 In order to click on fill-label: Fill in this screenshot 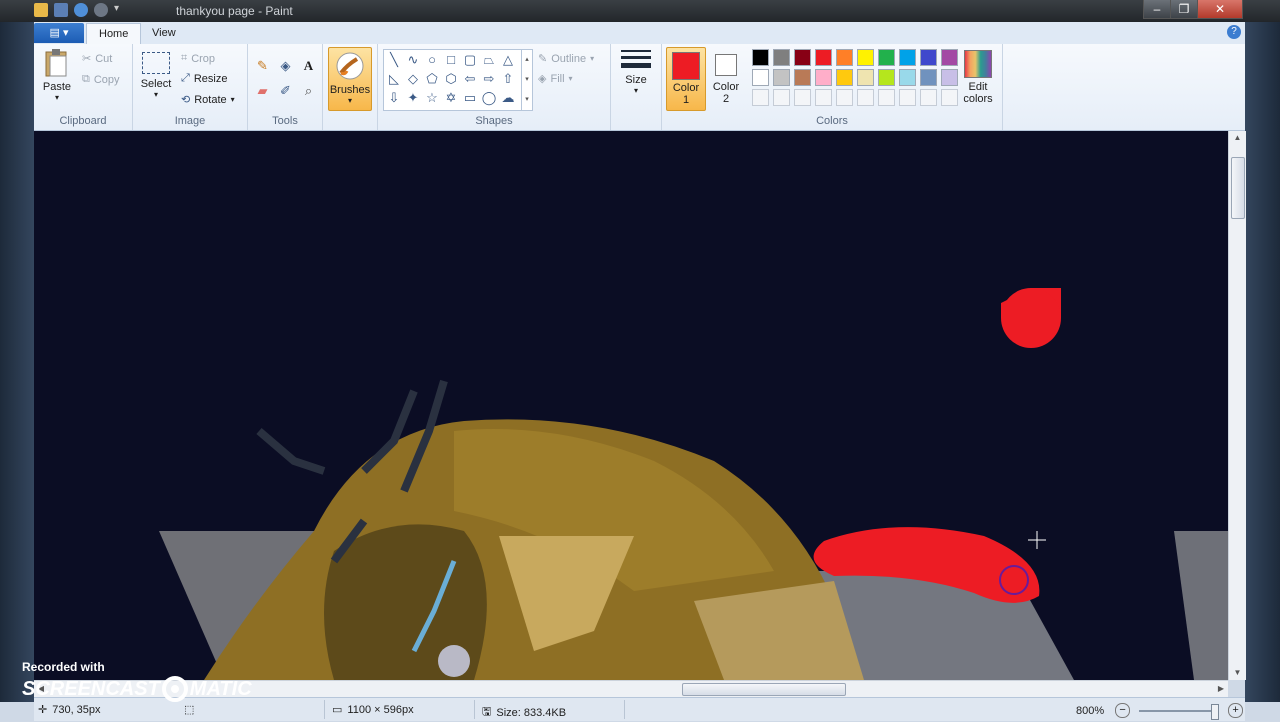, I will do `click(557, 78)`.